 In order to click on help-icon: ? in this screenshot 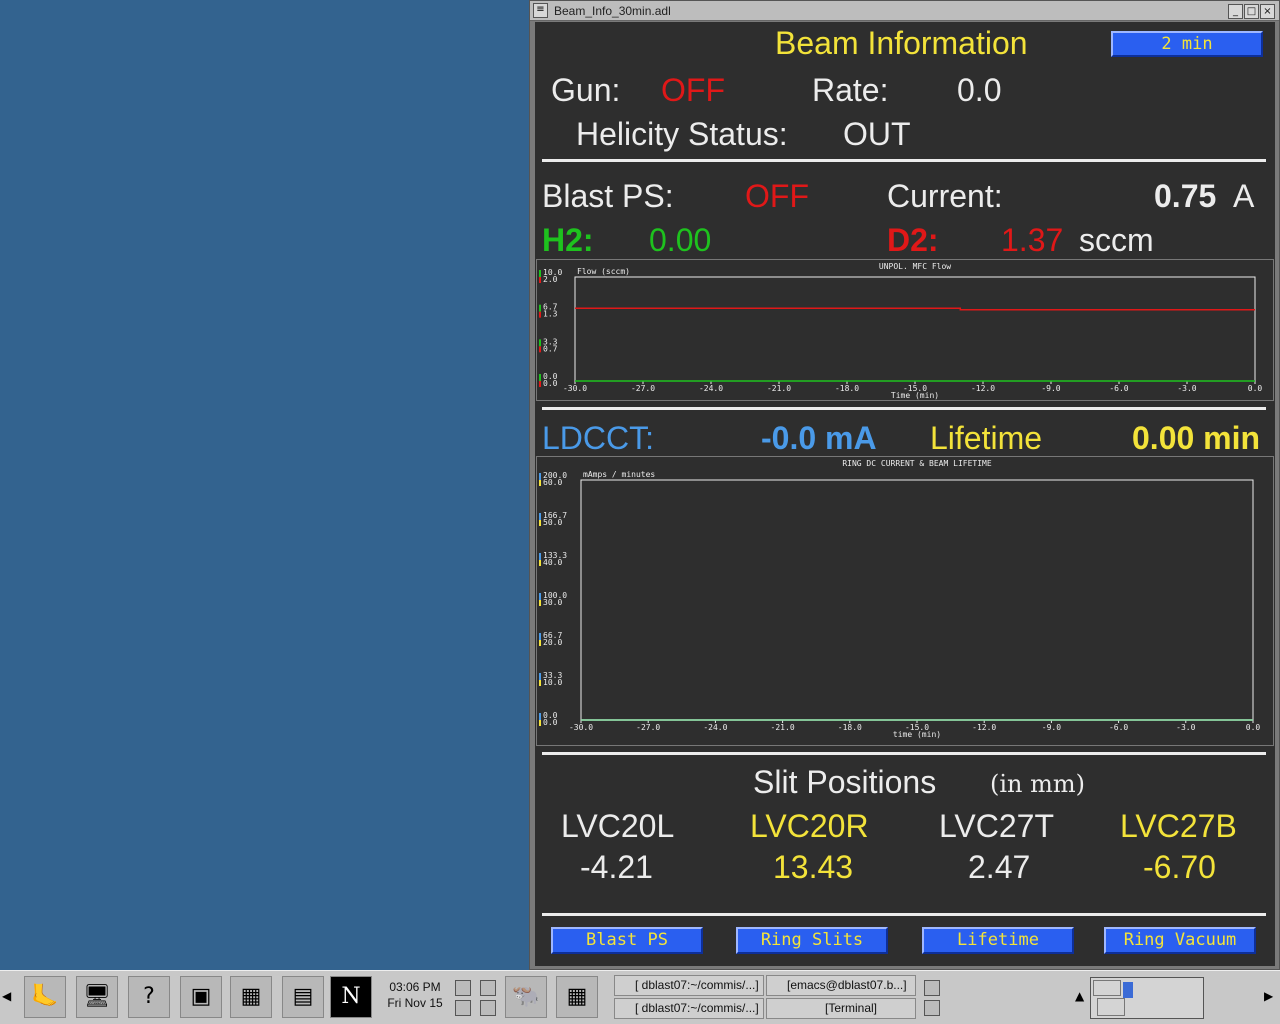, I will do `click(149, 997)`.